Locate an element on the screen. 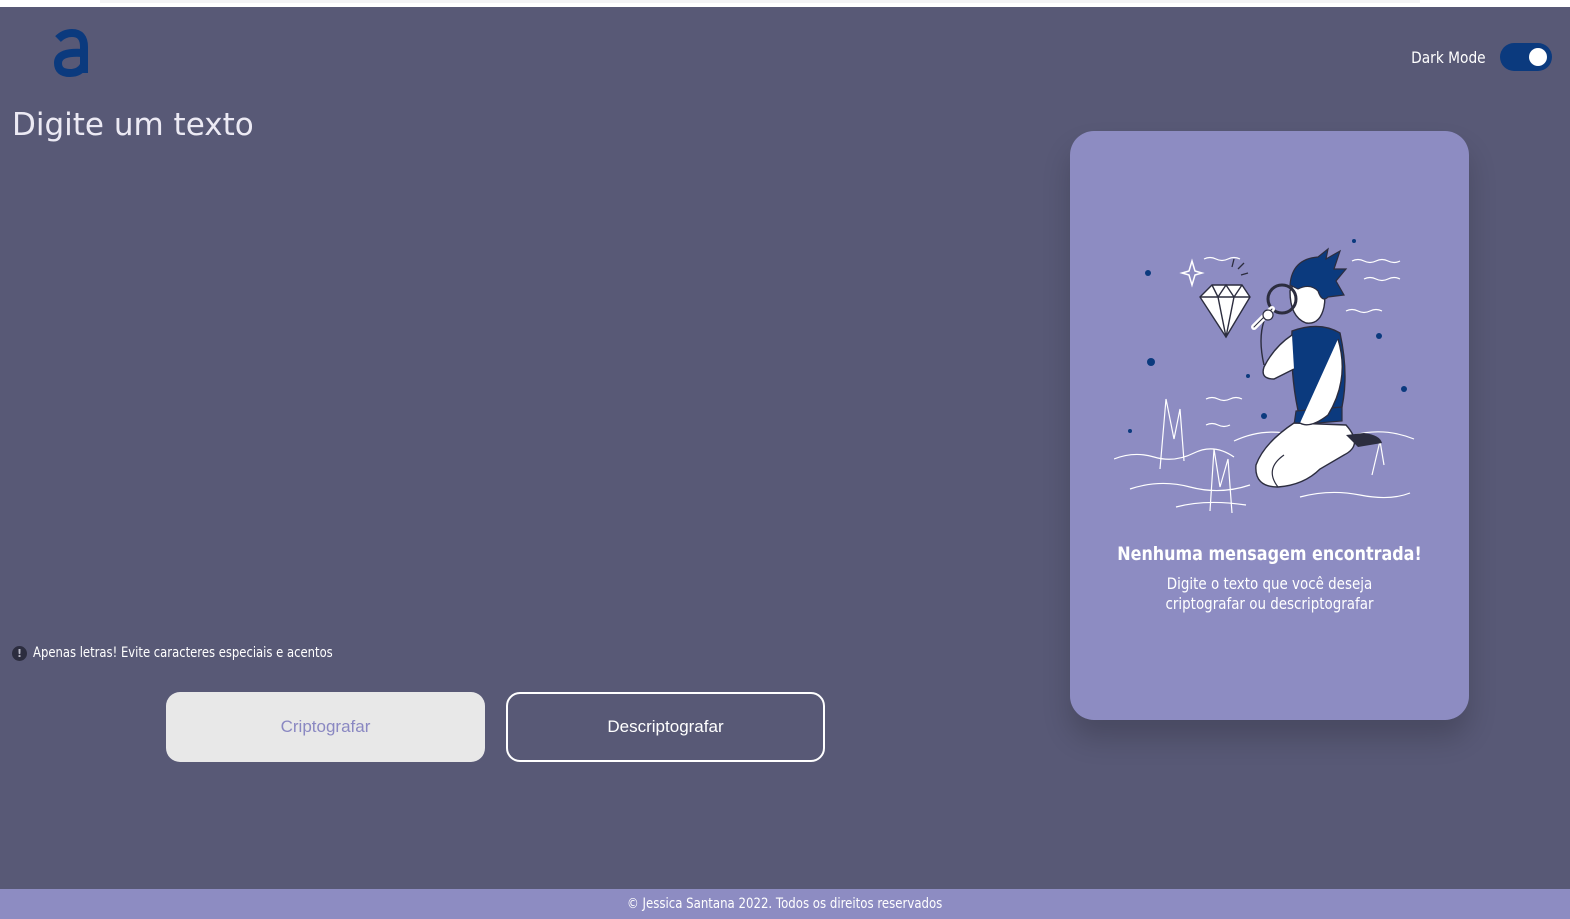  browser-top-strip is located at coordinates (785, 3).